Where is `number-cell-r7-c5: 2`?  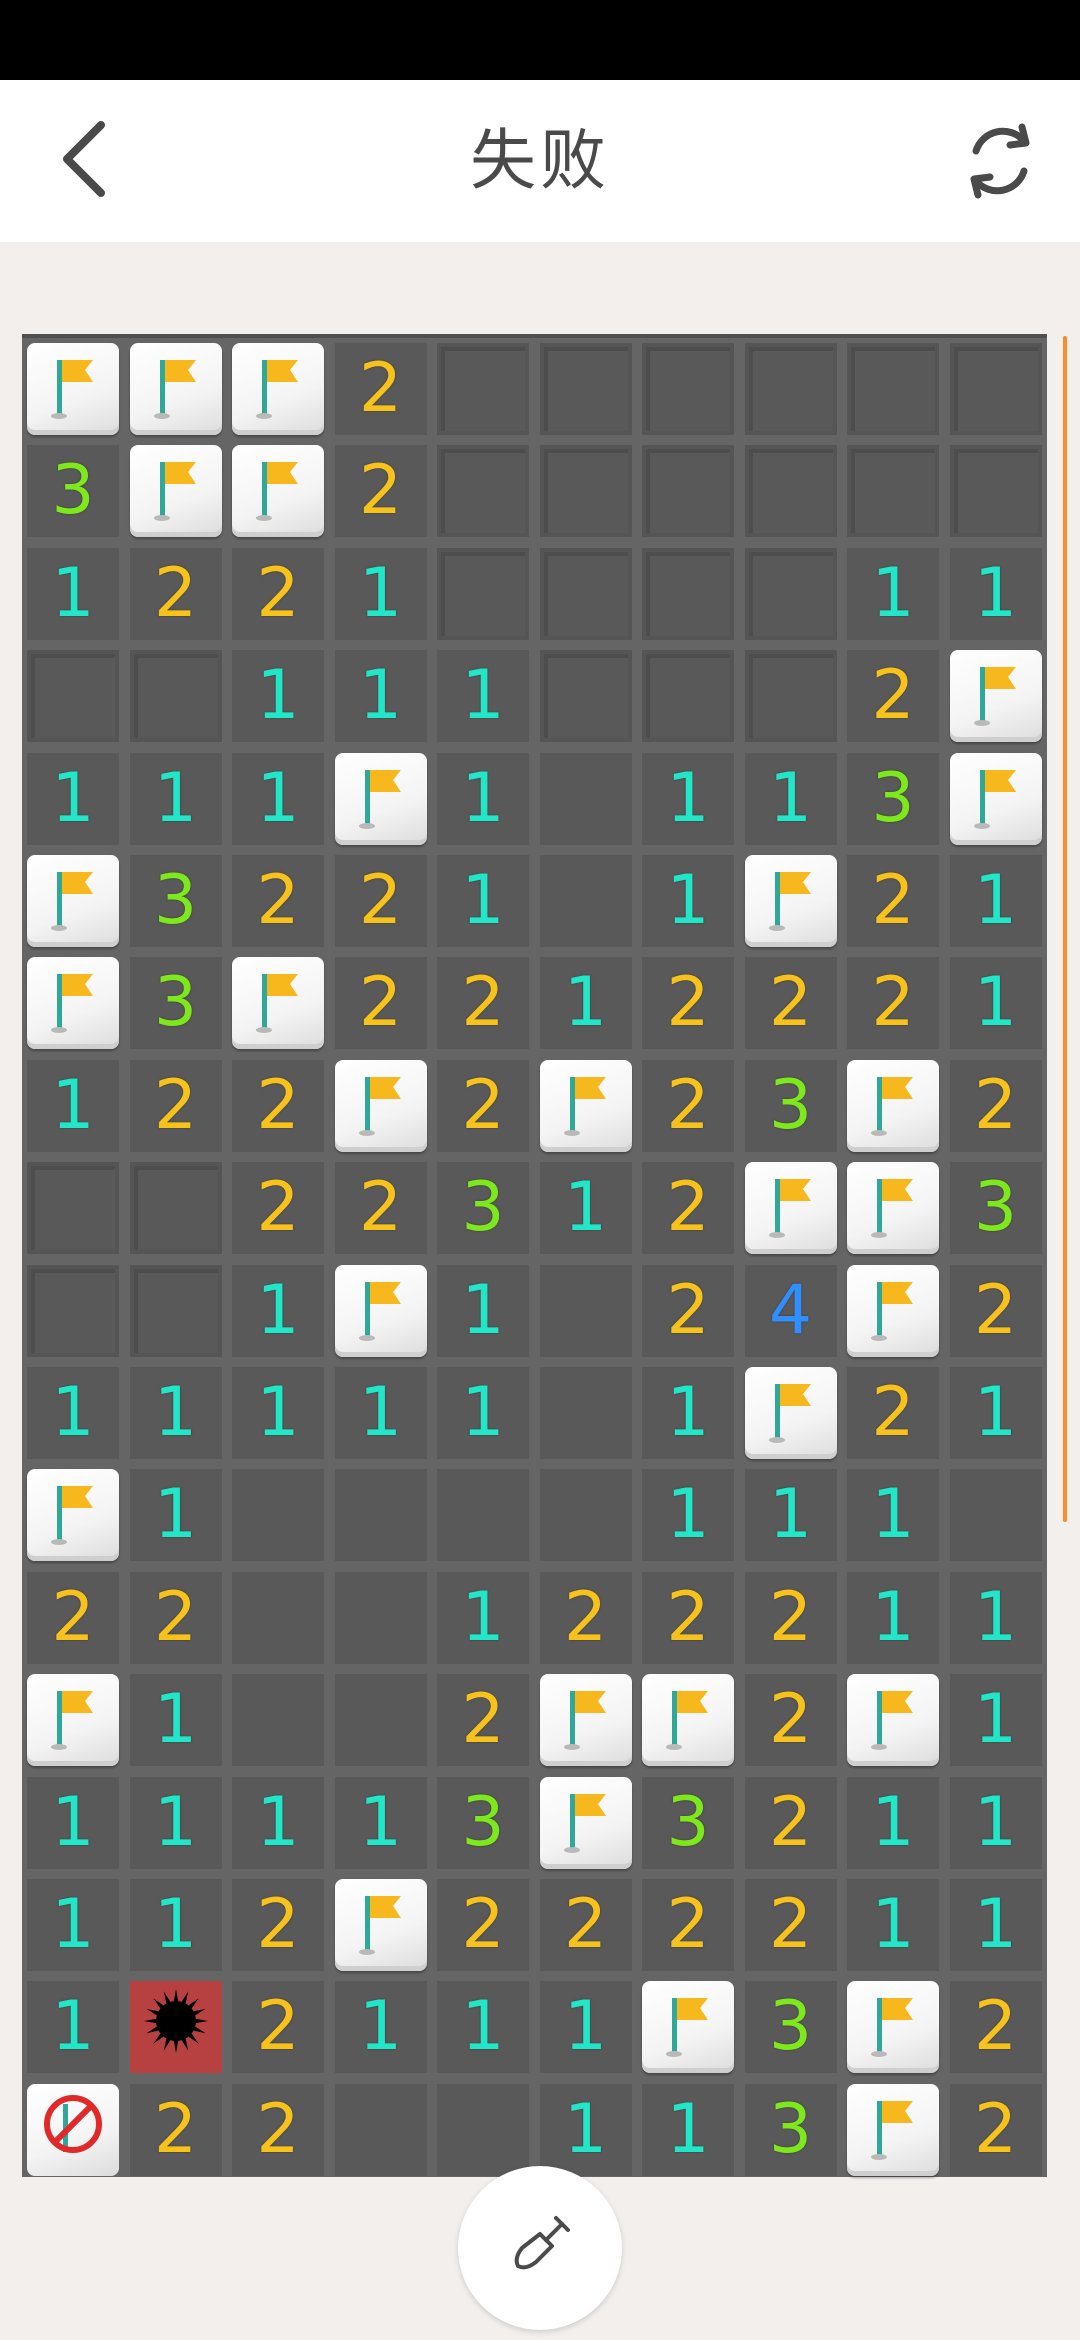
number-cell-r7-c5: 2 is located at coordinates (483, 1003).